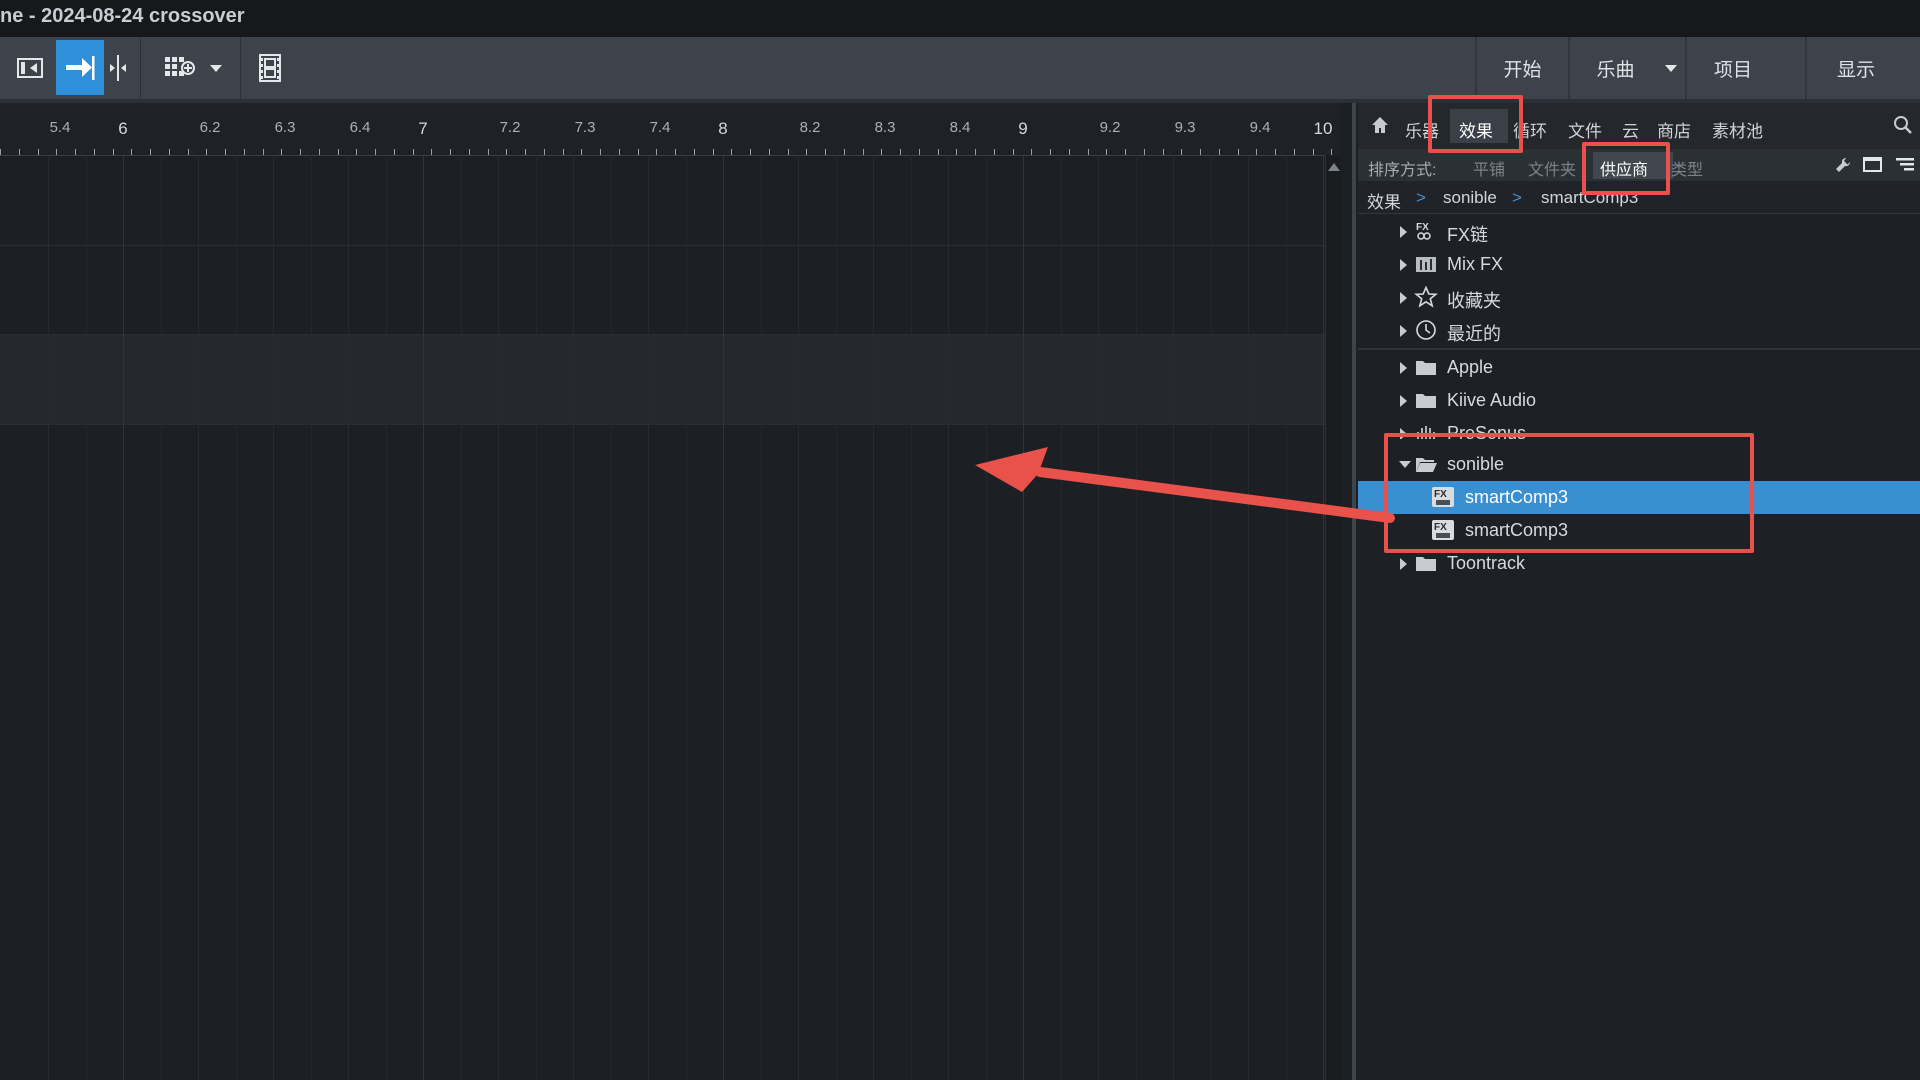  Describe the element at coordinates (723, 128) in the screenshot. I see `ruler-label: 8` at that location.